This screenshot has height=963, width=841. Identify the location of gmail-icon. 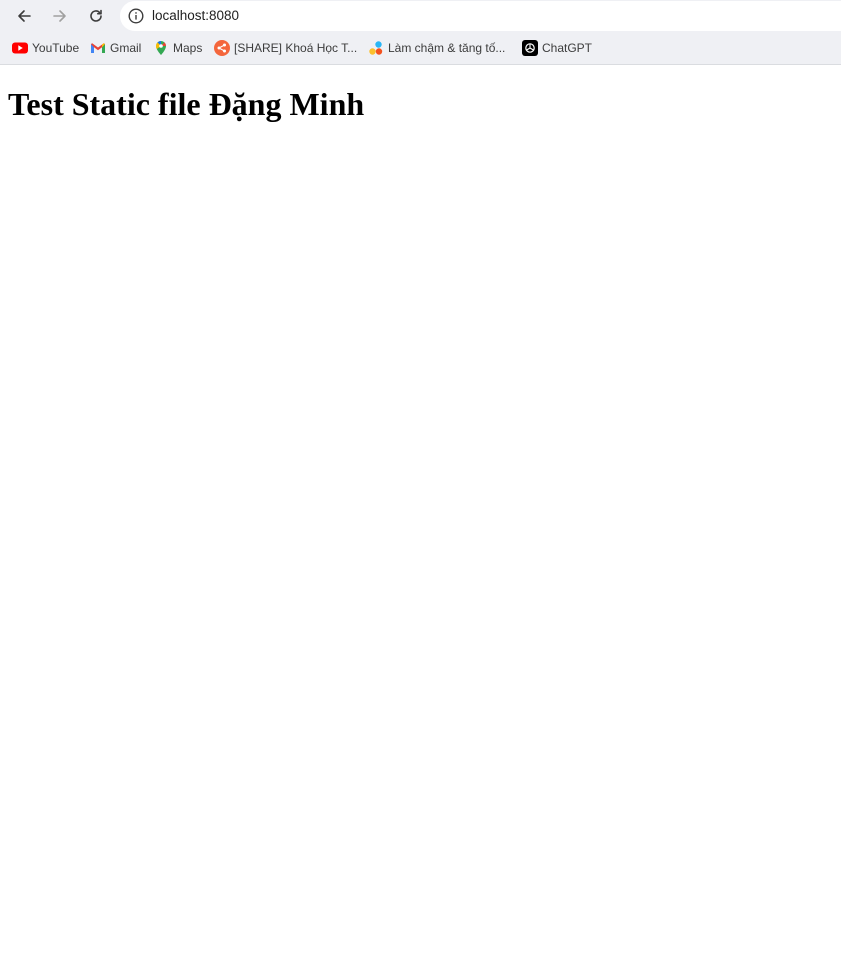
(98, 48).